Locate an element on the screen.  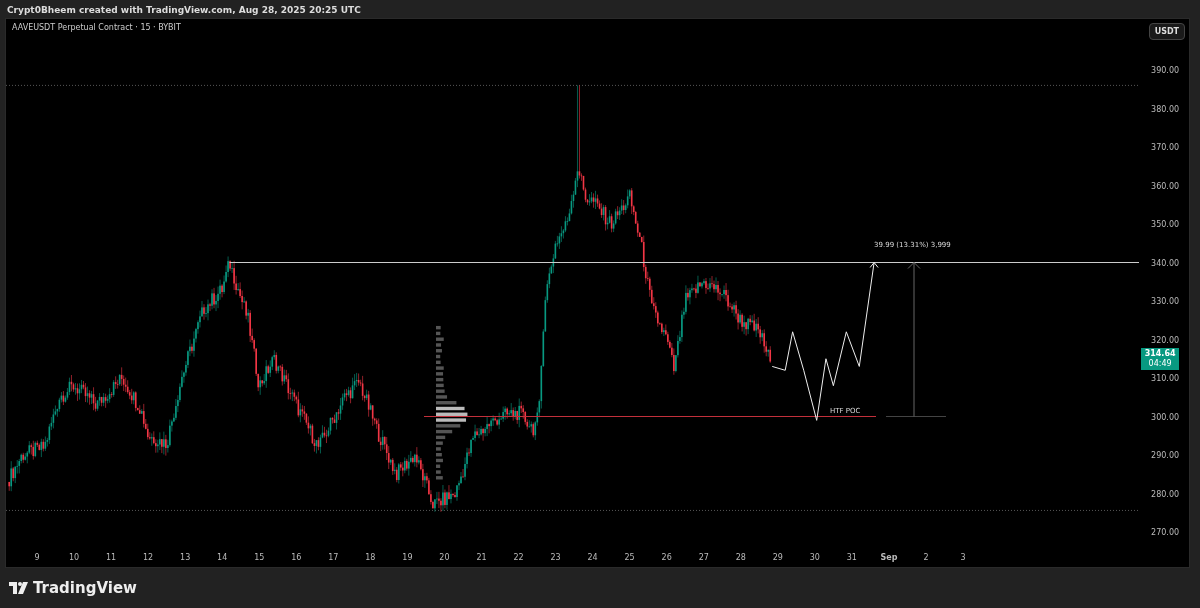
date-label: 29 is located at coordinates (777, 557).